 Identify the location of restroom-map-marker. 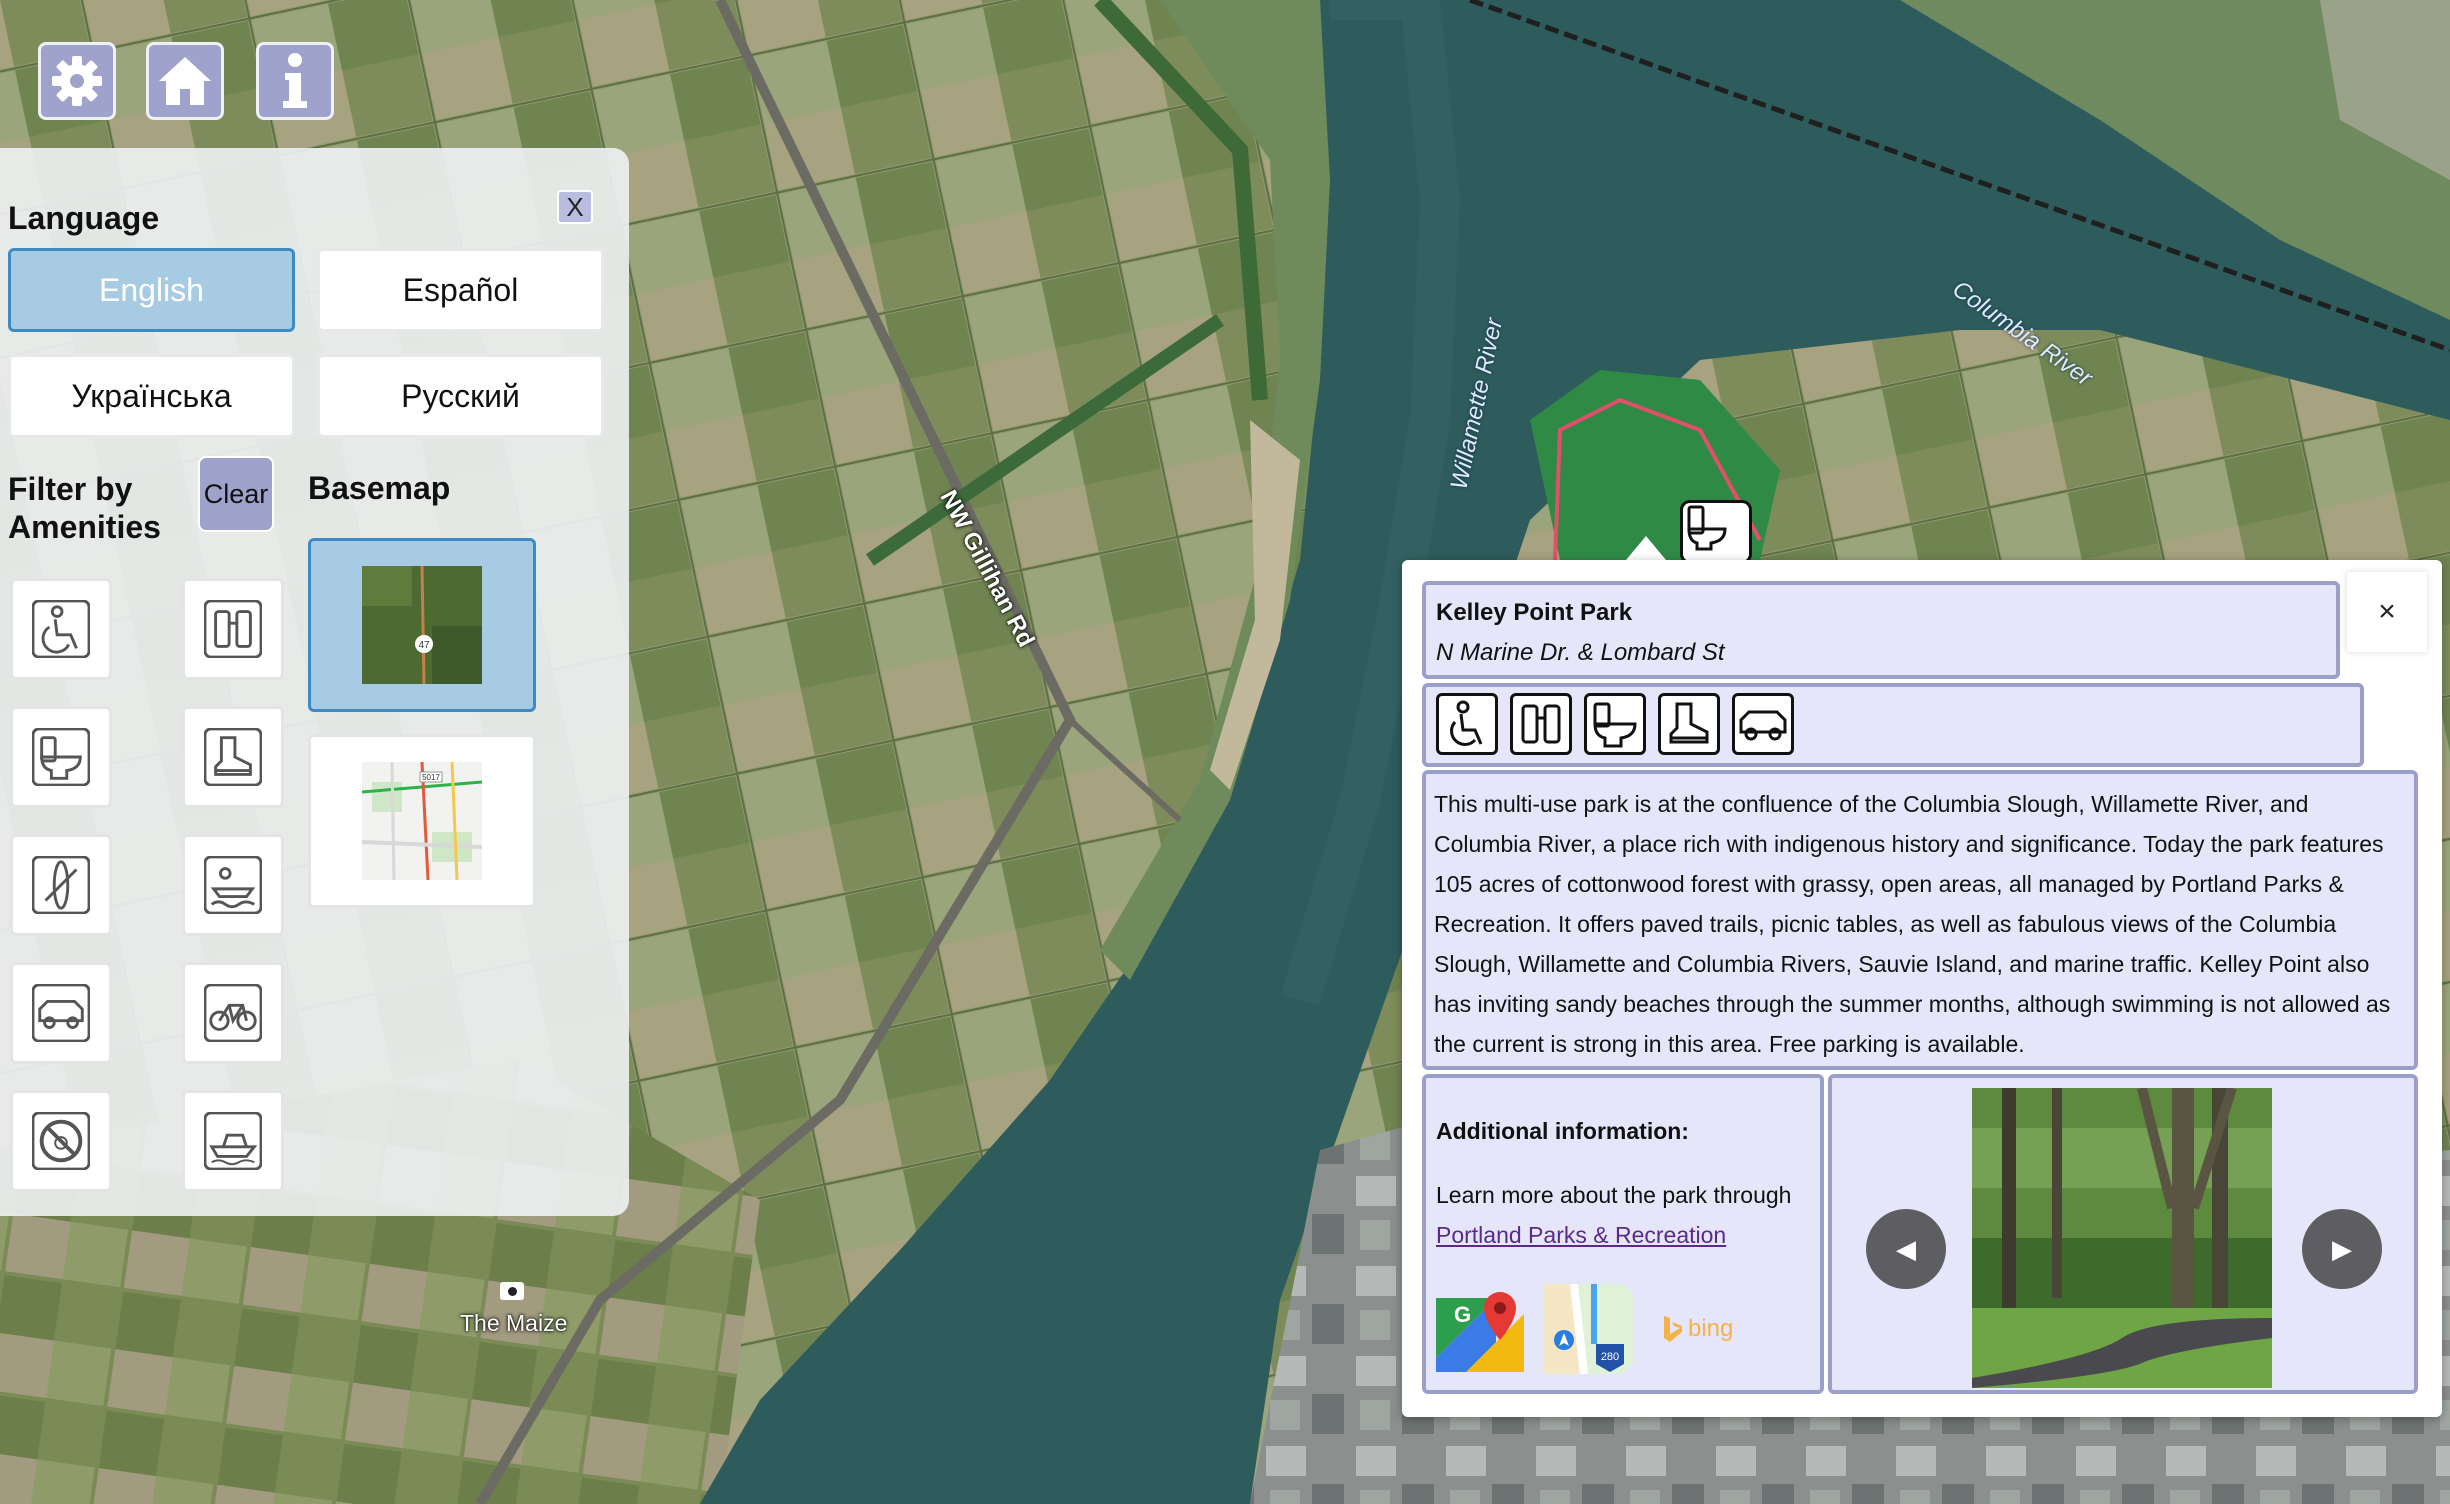
(1716, 532).